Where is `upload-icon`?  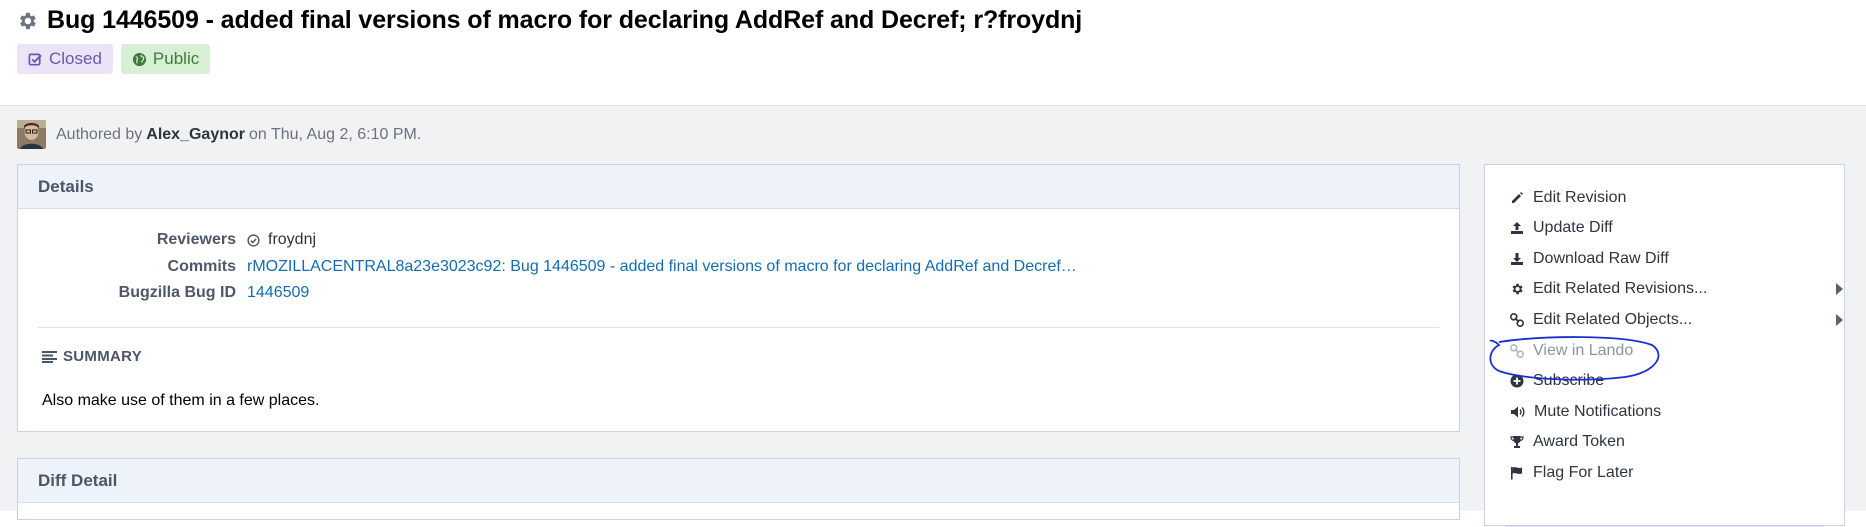 upload-icon is located at coordinates (1517, 228).